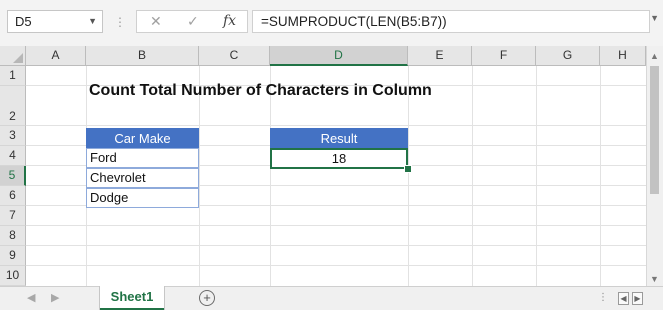 The width and height of the screenshot is (663, 310). I want to click on vertical-scrollbar: ▲ ▼, so click(654, 166).